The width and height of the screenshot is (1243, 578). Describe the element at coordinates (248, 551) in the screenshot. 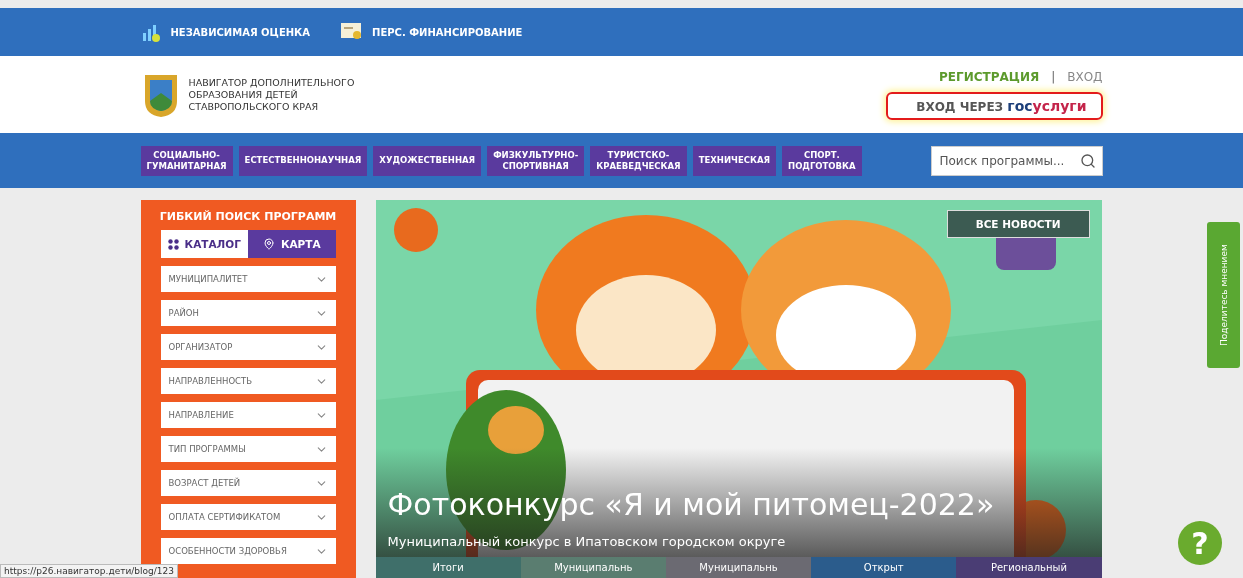

I see `filter-dropdown: ОСОБЕННОСТИ ЗДОРОВЬЯ` at that location.